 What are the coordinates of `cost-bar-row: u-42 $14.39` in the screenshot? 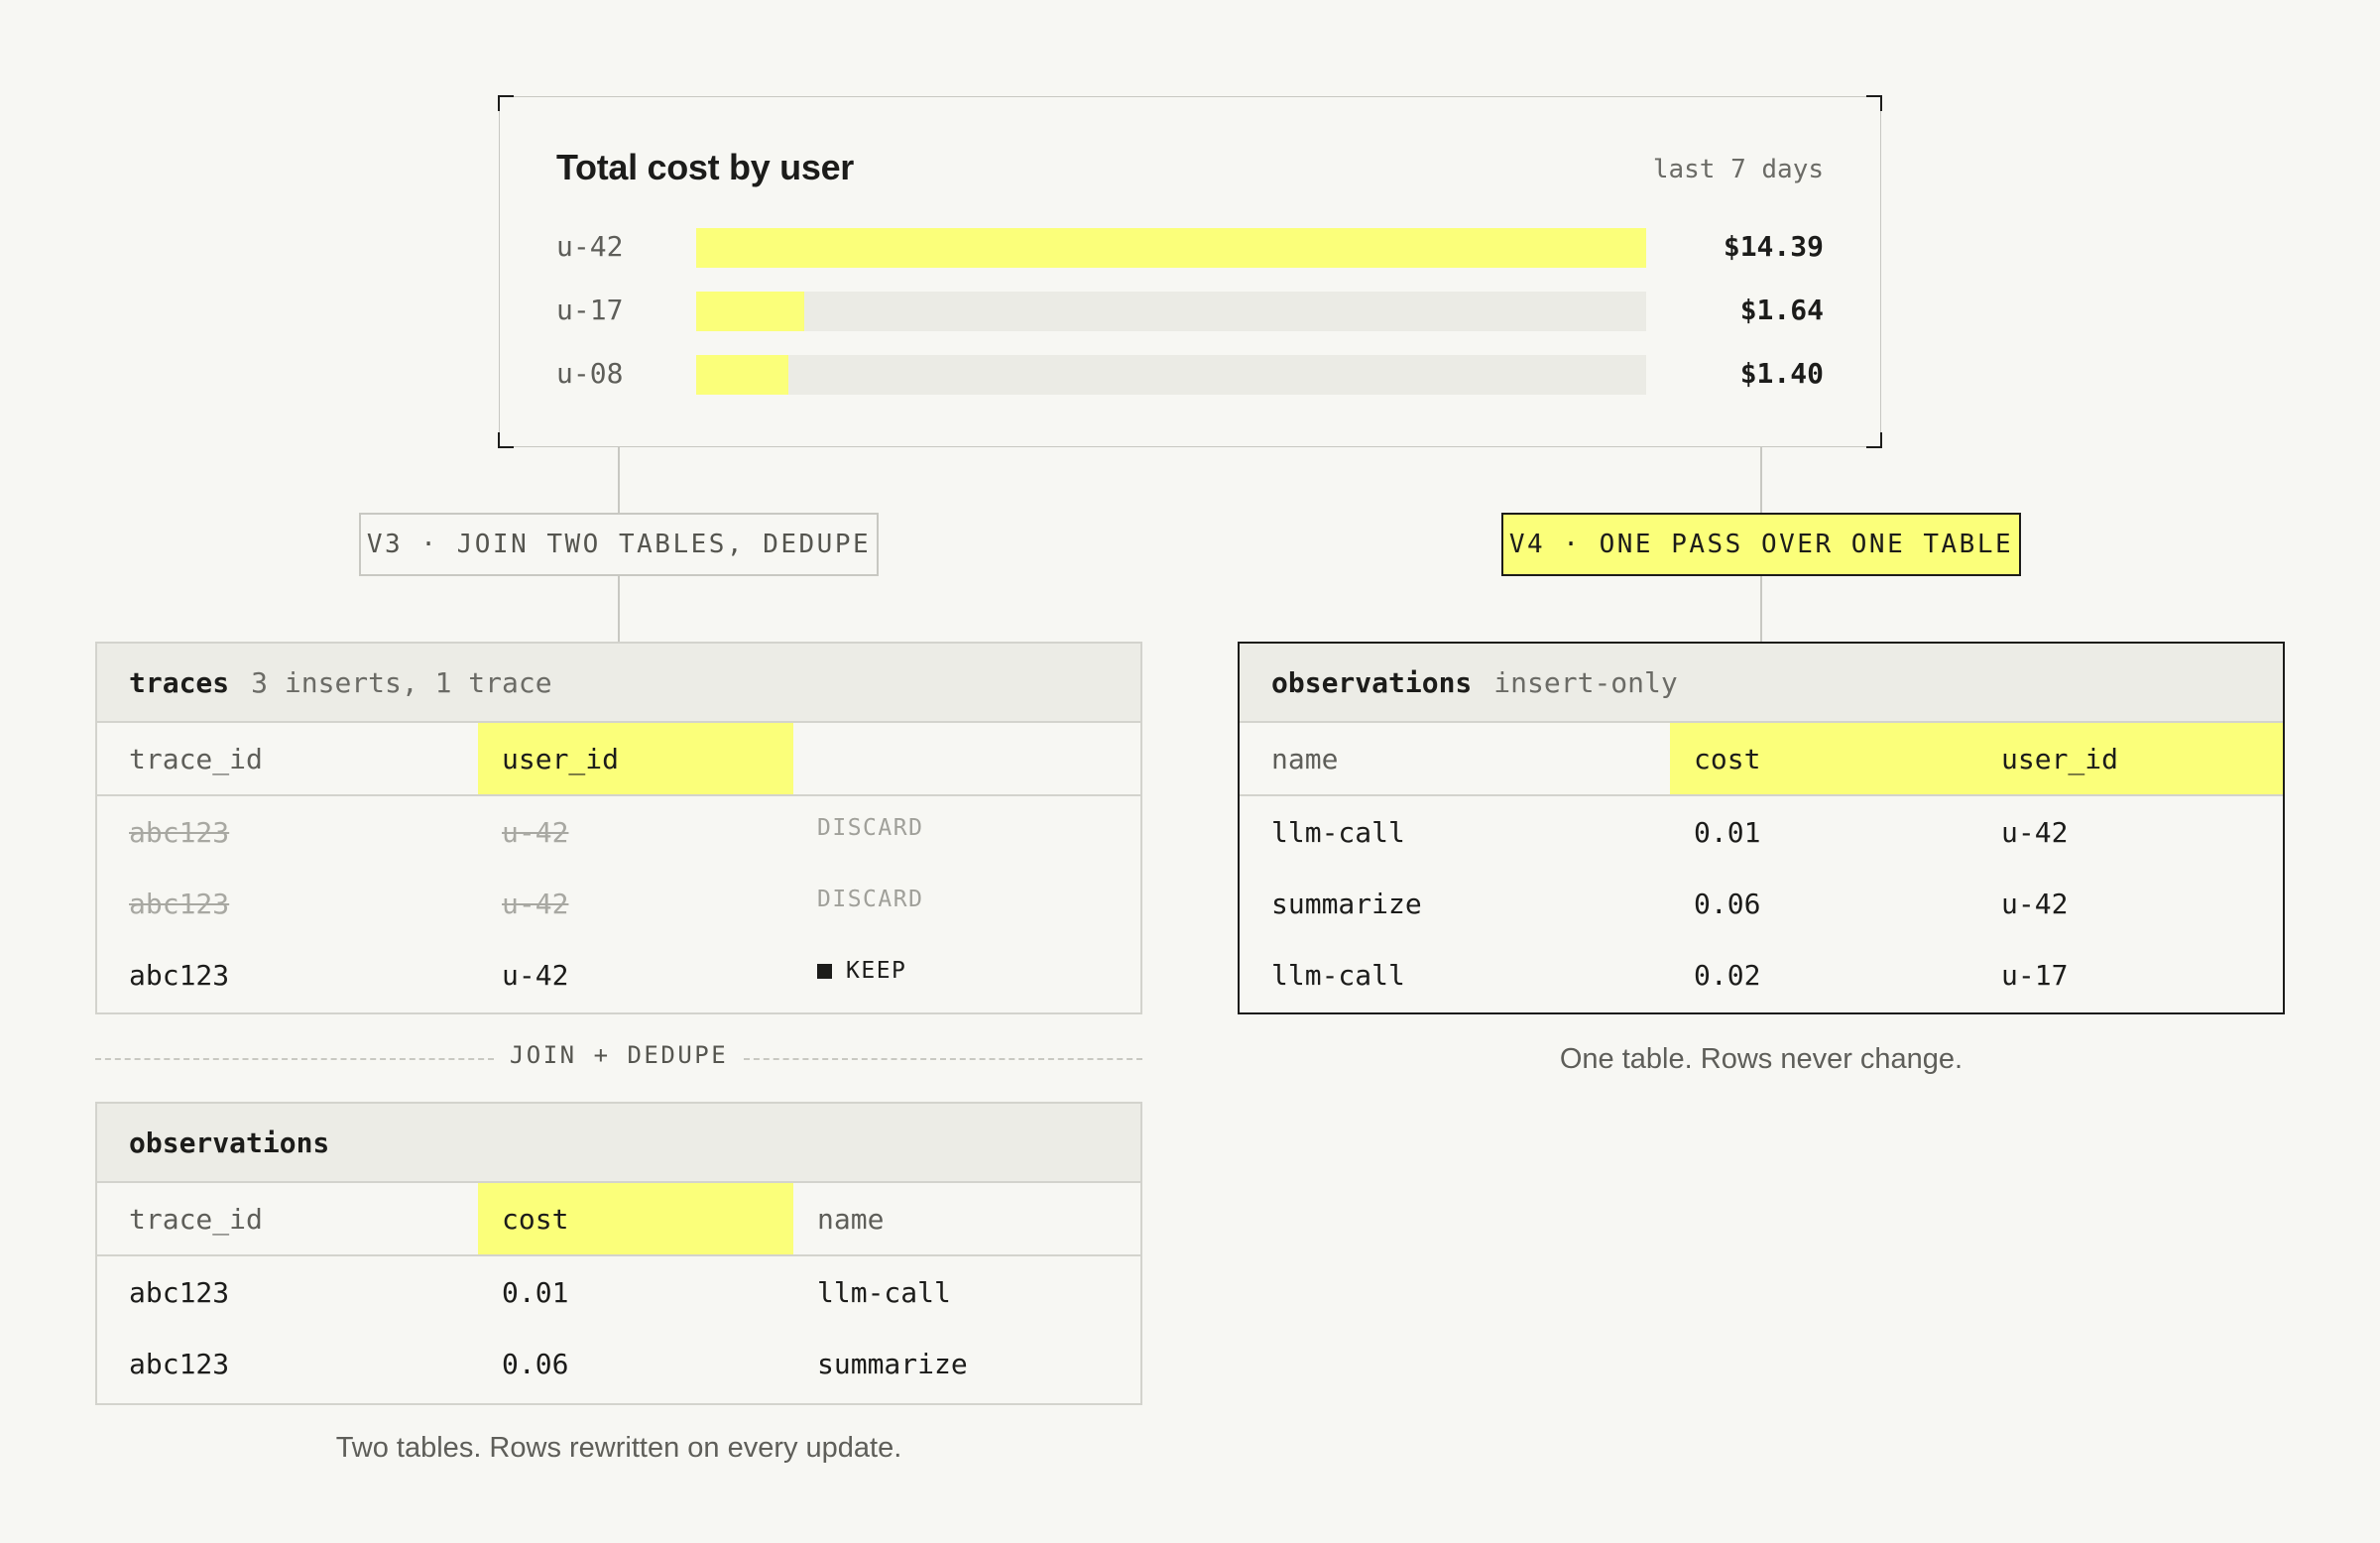 It's located at (1190, 248).